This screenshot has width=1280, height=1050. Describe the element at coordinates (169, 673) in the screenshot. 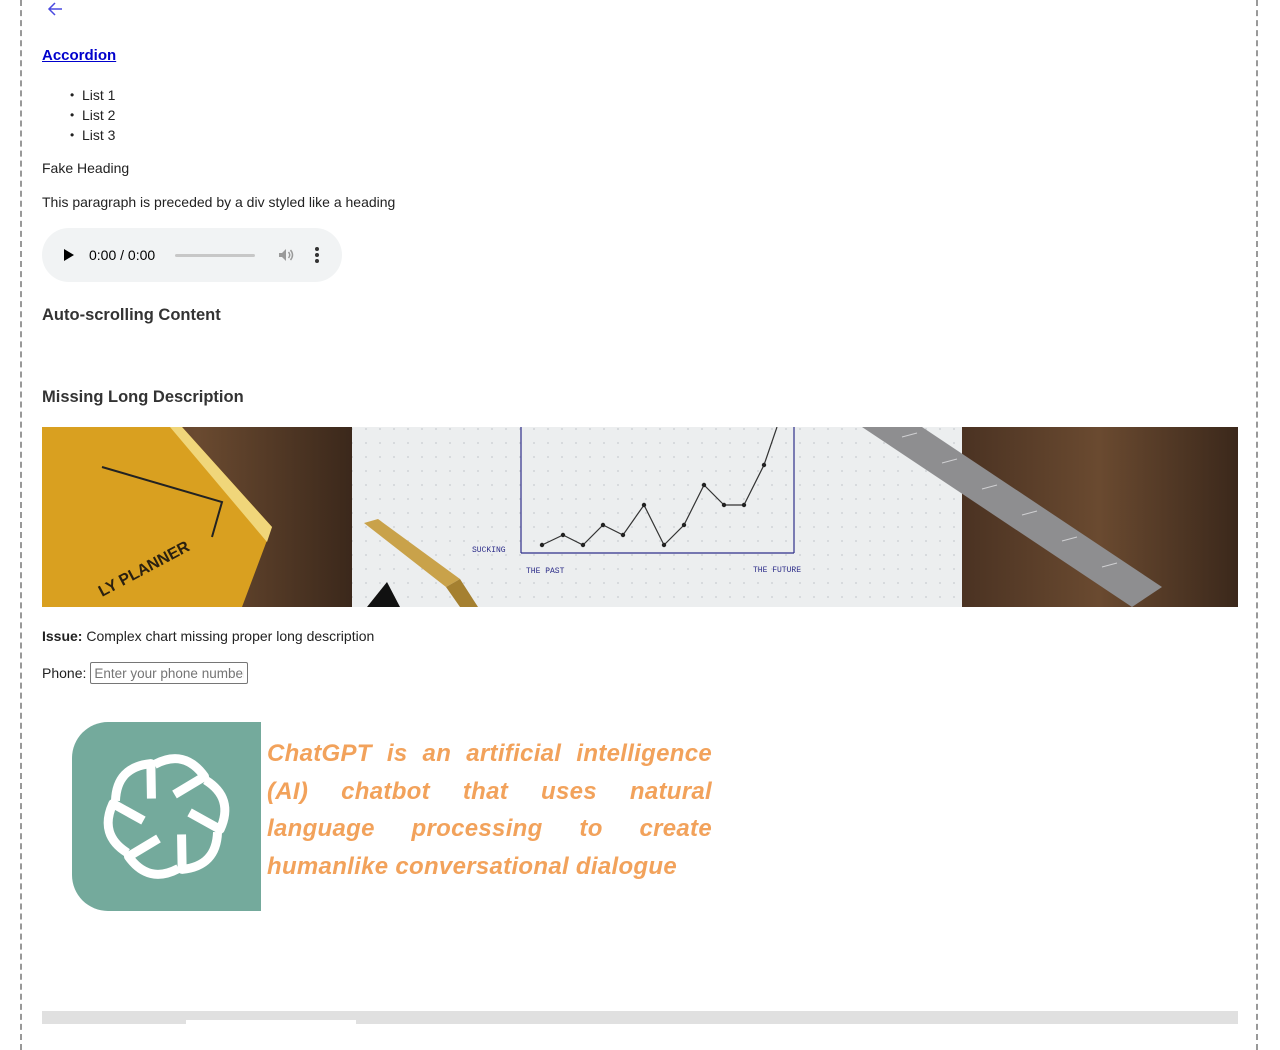

I see `phone-input` at that location.